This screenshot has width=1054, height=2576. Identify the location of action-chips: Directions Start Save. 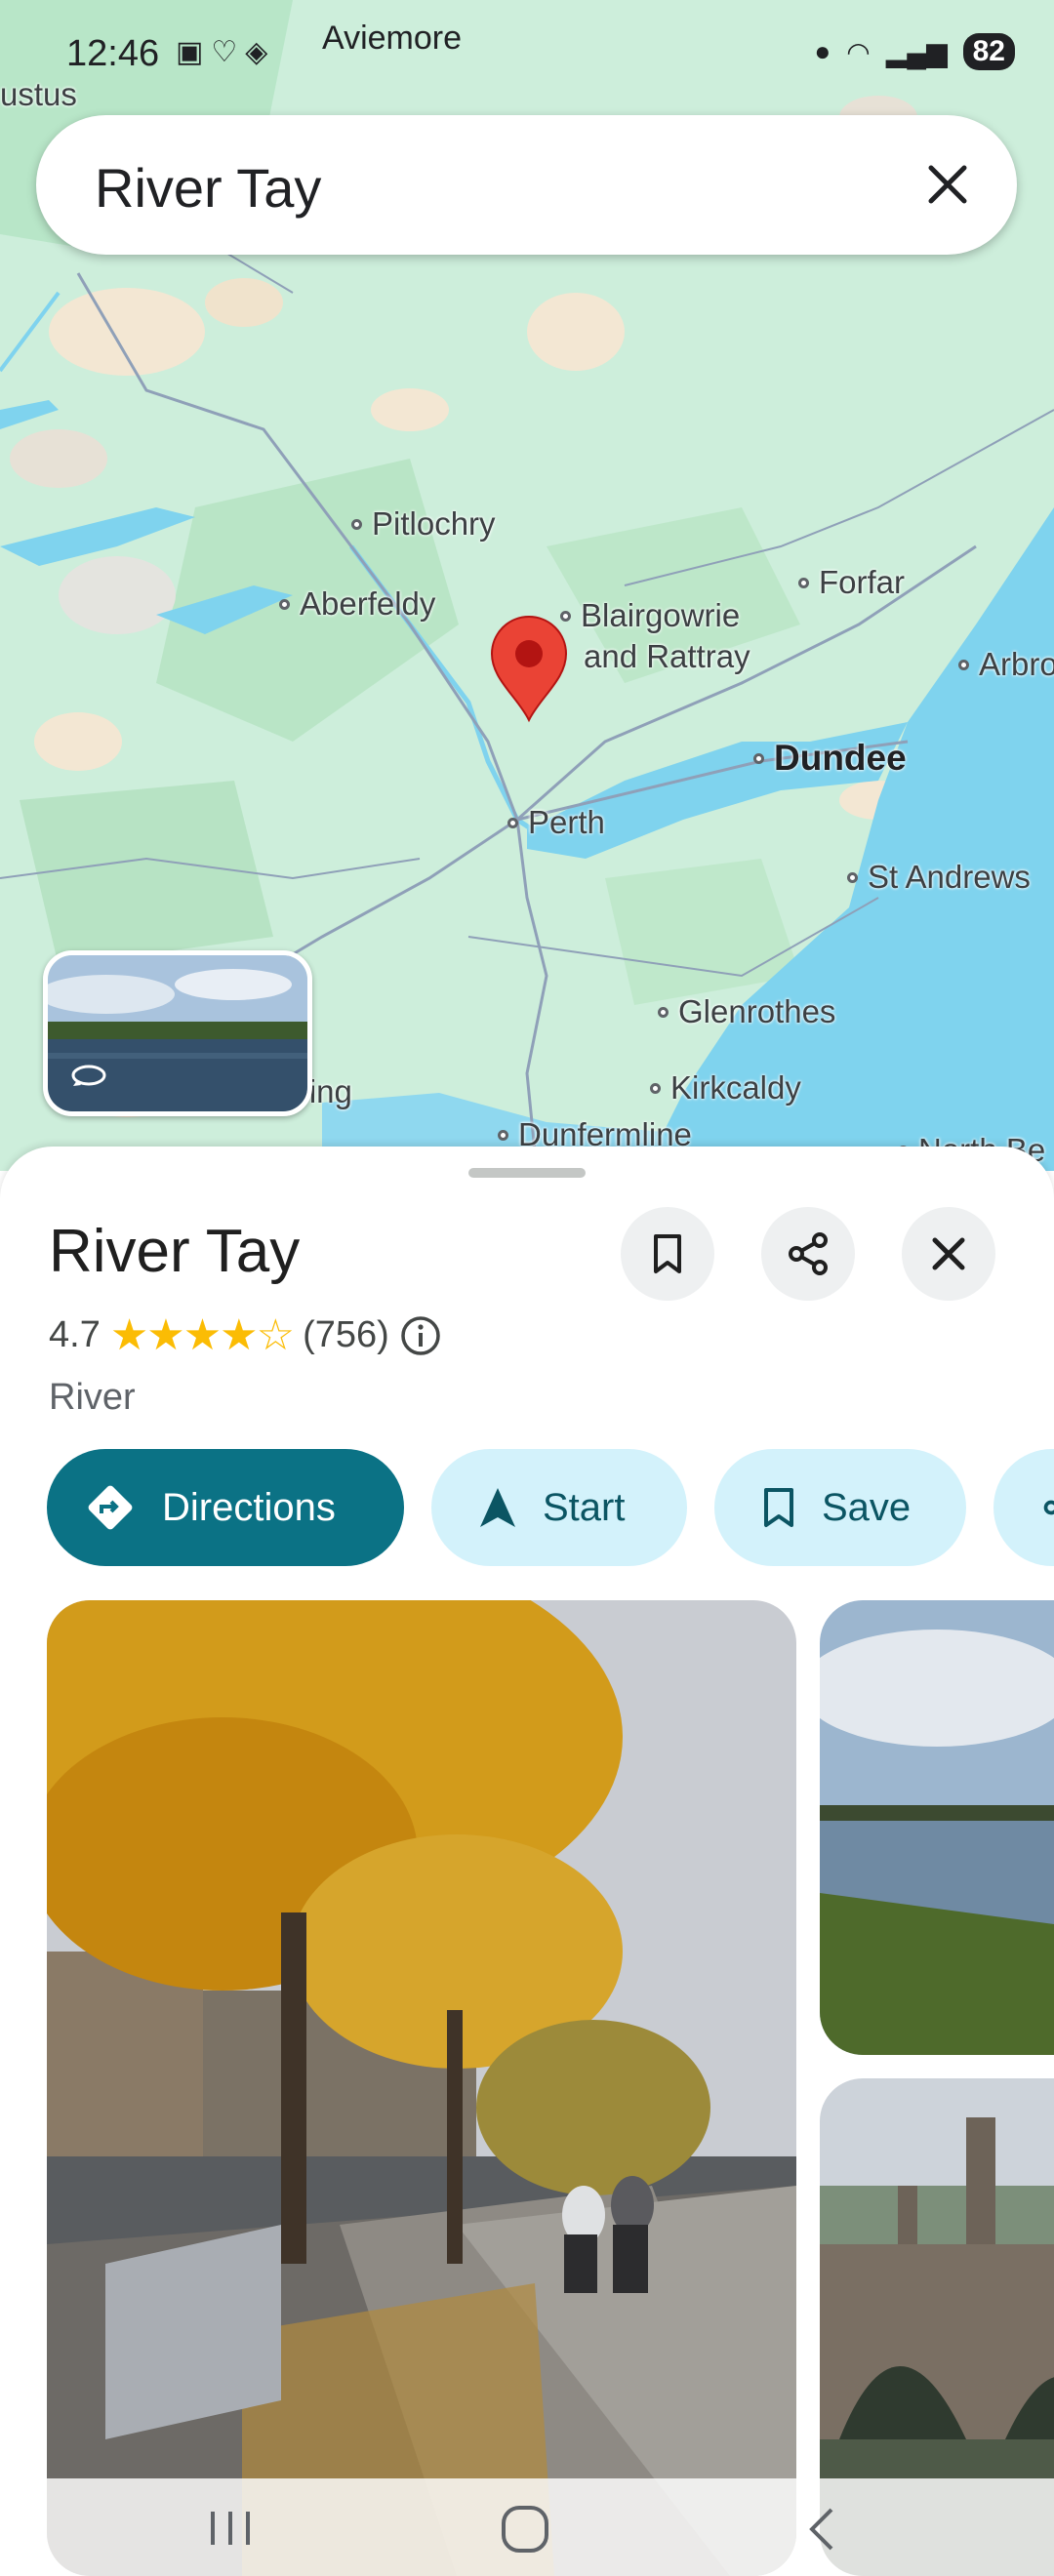
(551, 1507).